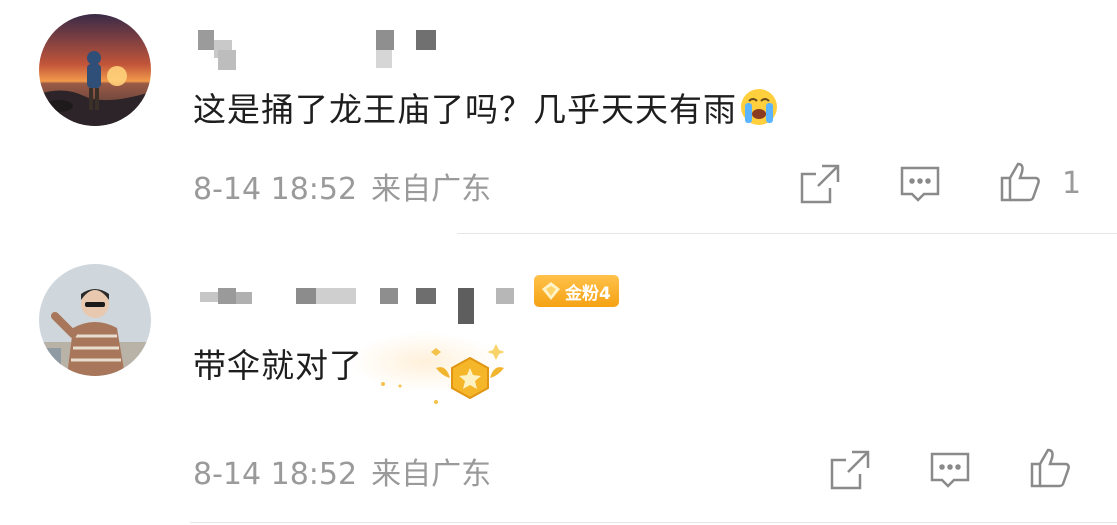  Describe the element at coordinates (653, 522) in the screenshot. I see `divider` at that location.